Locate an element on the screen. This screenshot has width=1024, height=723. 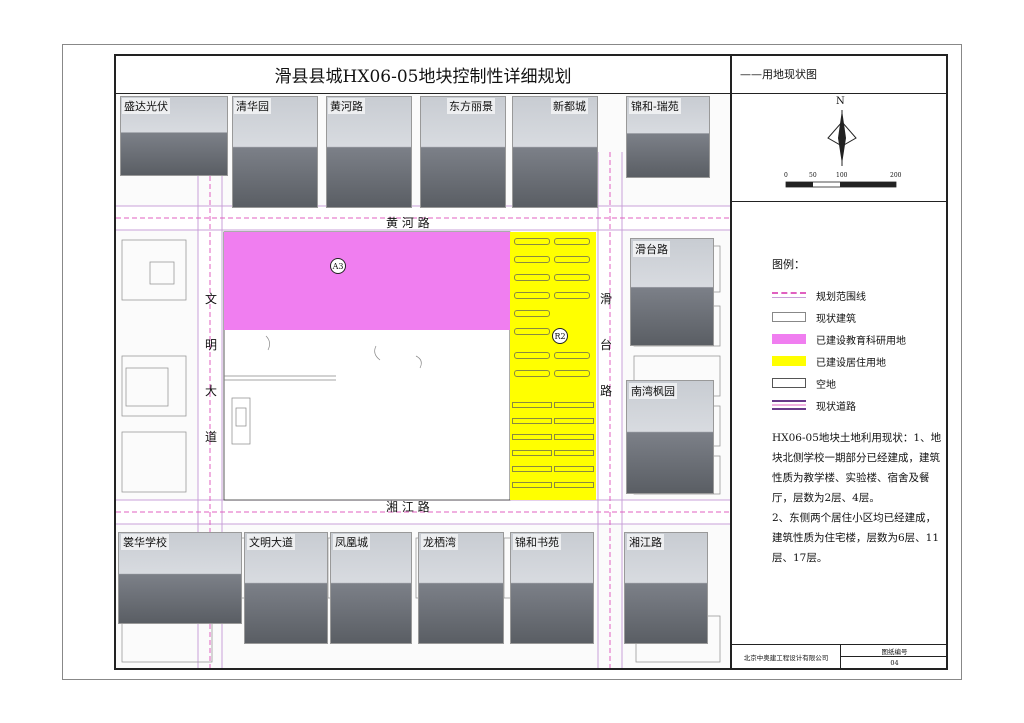
legend-item-vacant: 空地 is located at coordinates (839, 383).